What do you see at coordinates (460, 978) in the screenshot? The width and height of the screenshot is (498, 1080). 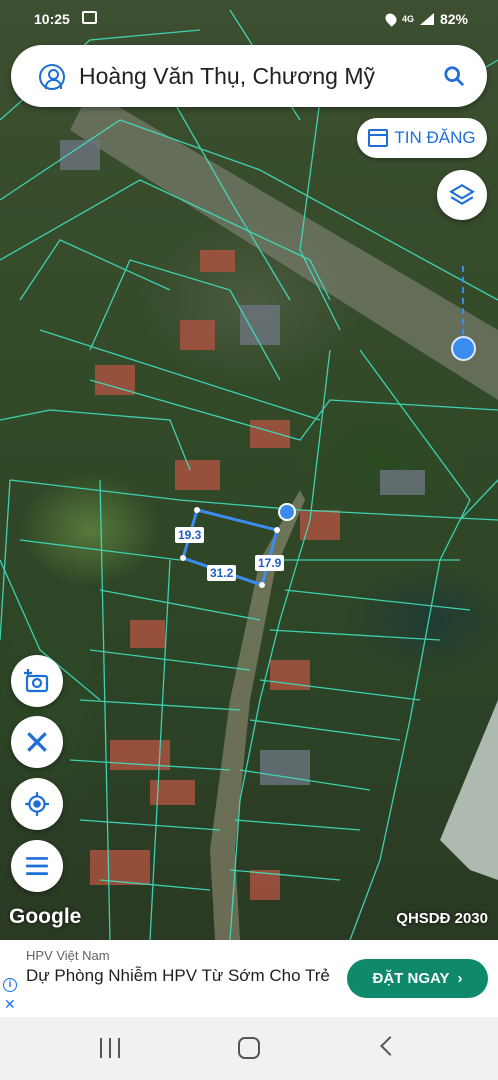 I see `chevron-right-icon: ›` at bounding box center [460, 978].